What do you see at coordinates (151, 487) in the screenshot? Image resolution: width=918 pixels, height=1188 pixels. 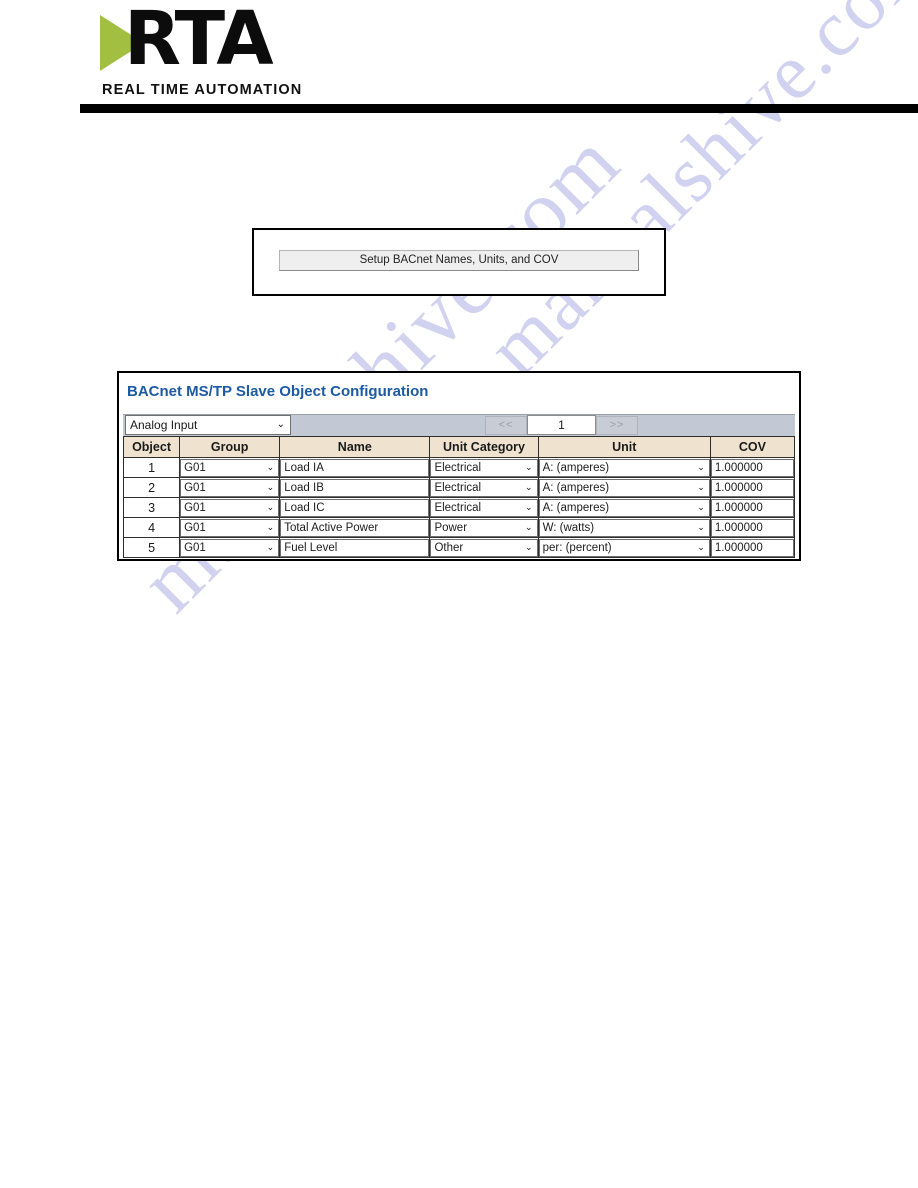 I see `cell-object-number: 2` at bounding box center [151, 487].